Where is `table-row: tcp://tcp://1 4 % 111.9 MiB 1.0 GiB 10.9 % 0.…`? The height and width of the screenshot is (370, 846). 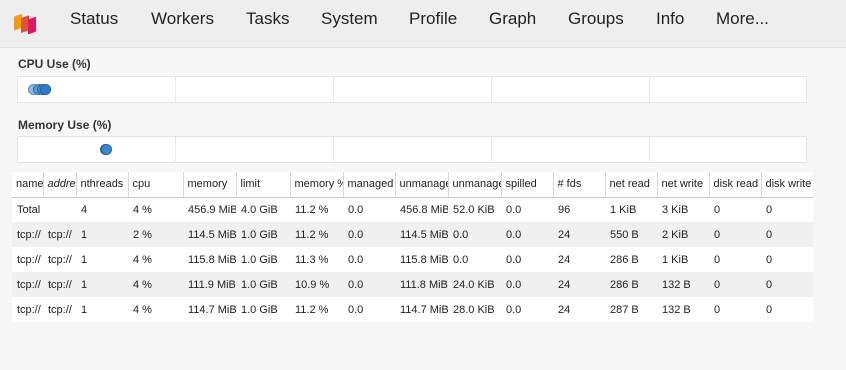
table-row: tcp://tcp://1 4 % 111.9 MiB 1.0 GiB 10.9 % 0.… is located at coordinates (412, 284).